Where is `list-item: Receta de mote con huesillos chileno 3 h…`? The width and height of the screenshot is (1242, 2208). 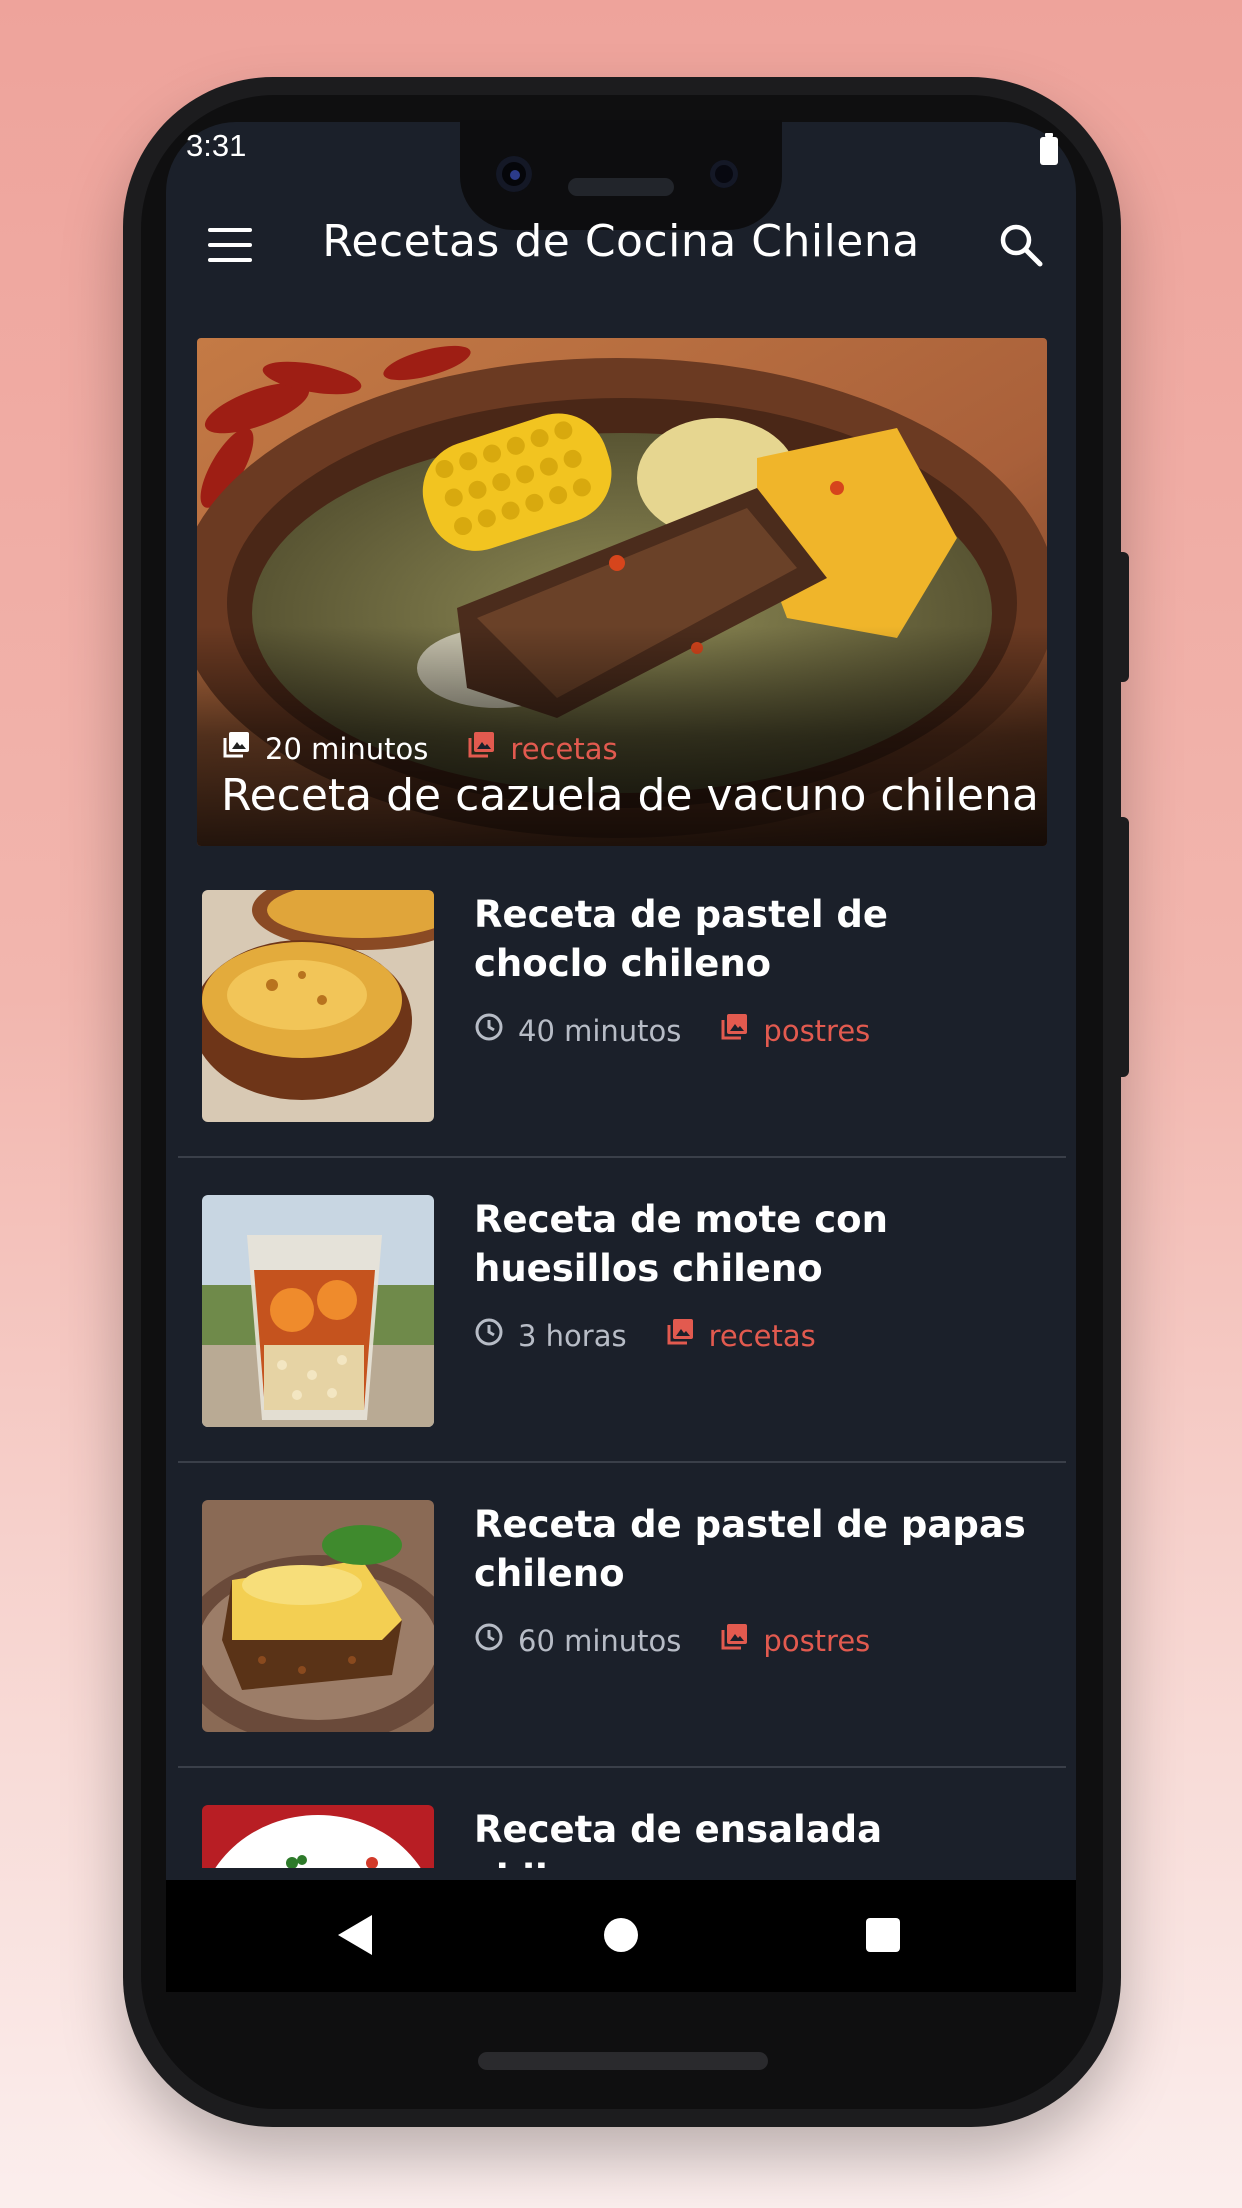
list-item: Receta de mote con huesillos chileno 3 h… is located at coordinates (621, 1347).